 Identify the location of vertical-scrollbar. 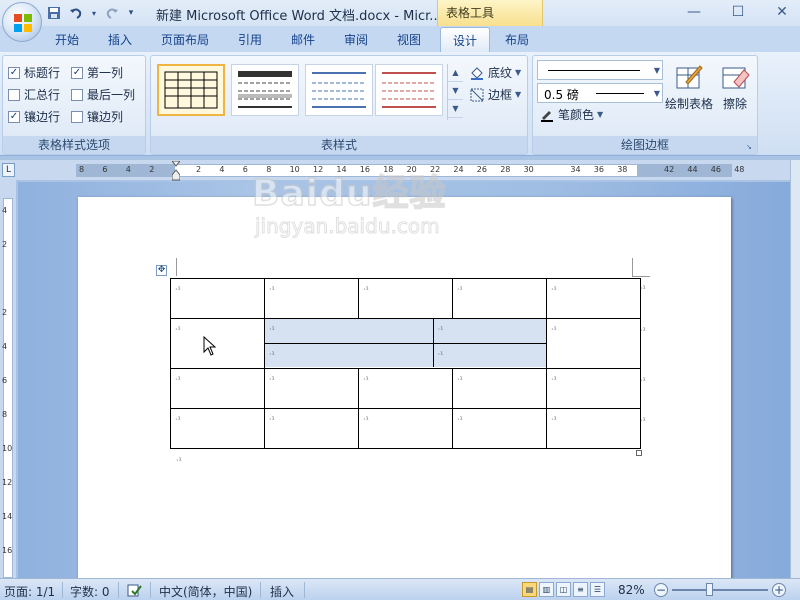
(795, 369).